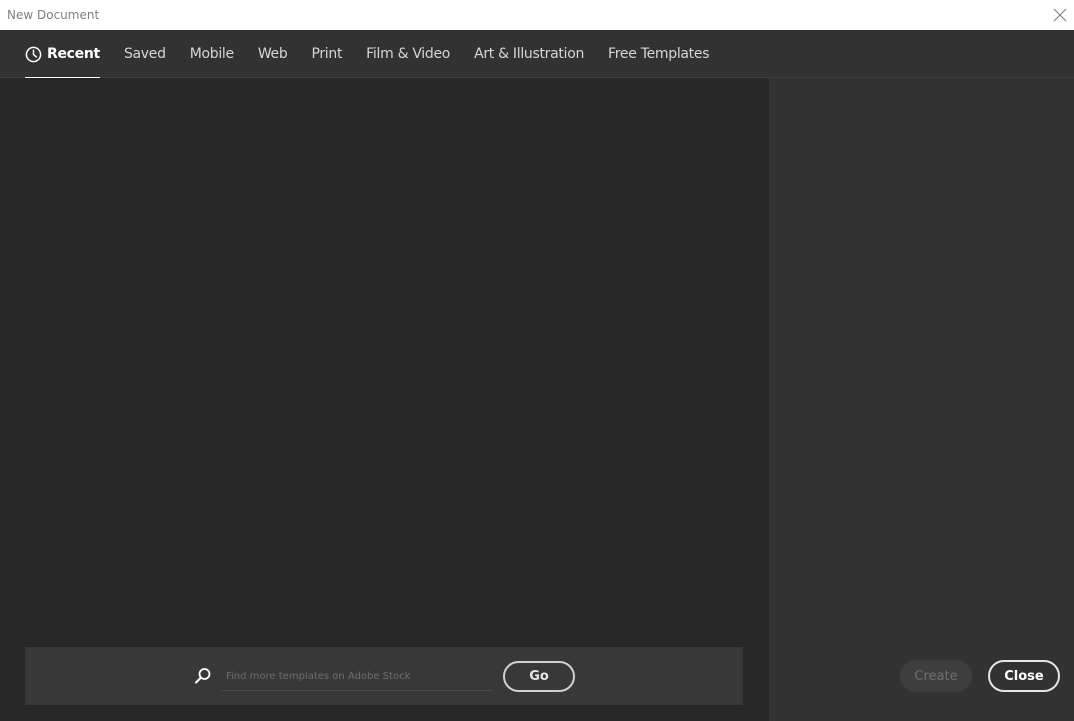 Image resolution: width=1074 pixels, height=721 pixels. Describe the element at coordinates (1060, 15) in the screenshot. I see `close-icon` at that location.